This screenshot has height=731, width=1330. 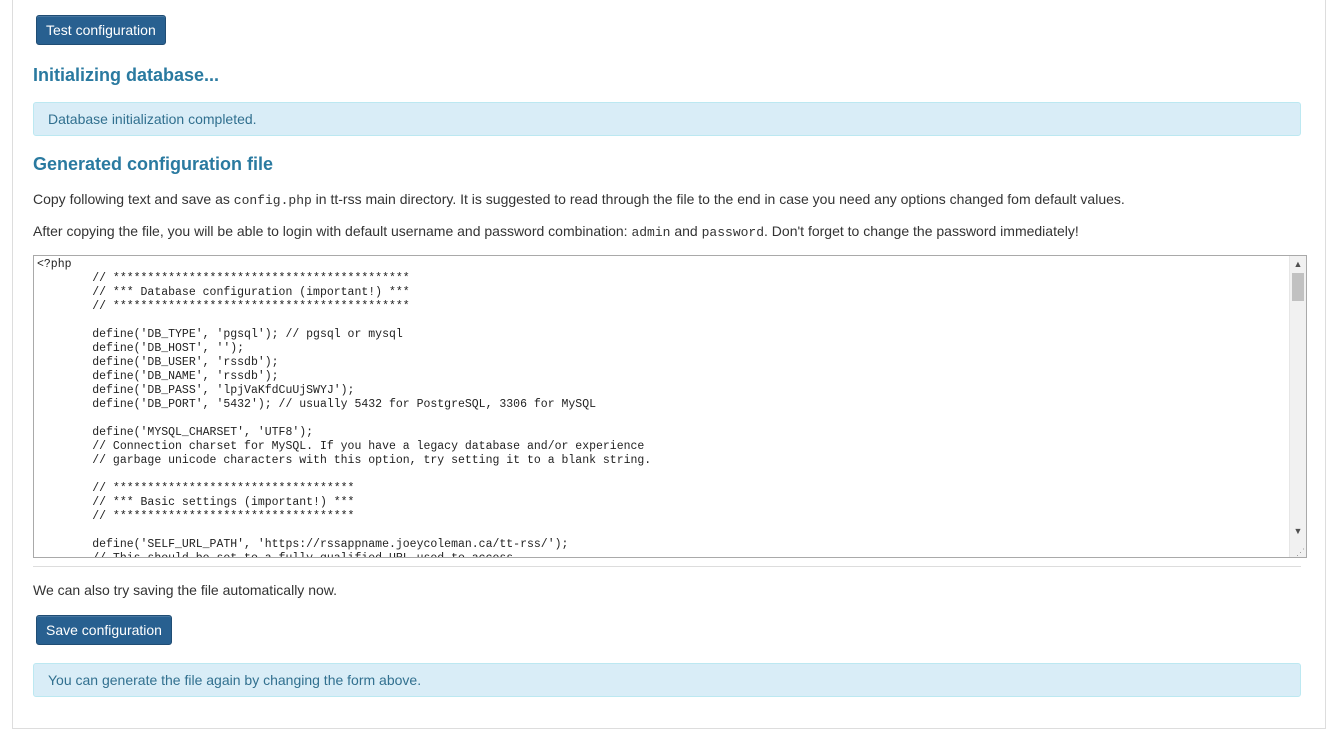 What do you see at coordinates (651, 232) in the screenshot?
I see `default-username: admin` at bounding box center [651, 232].